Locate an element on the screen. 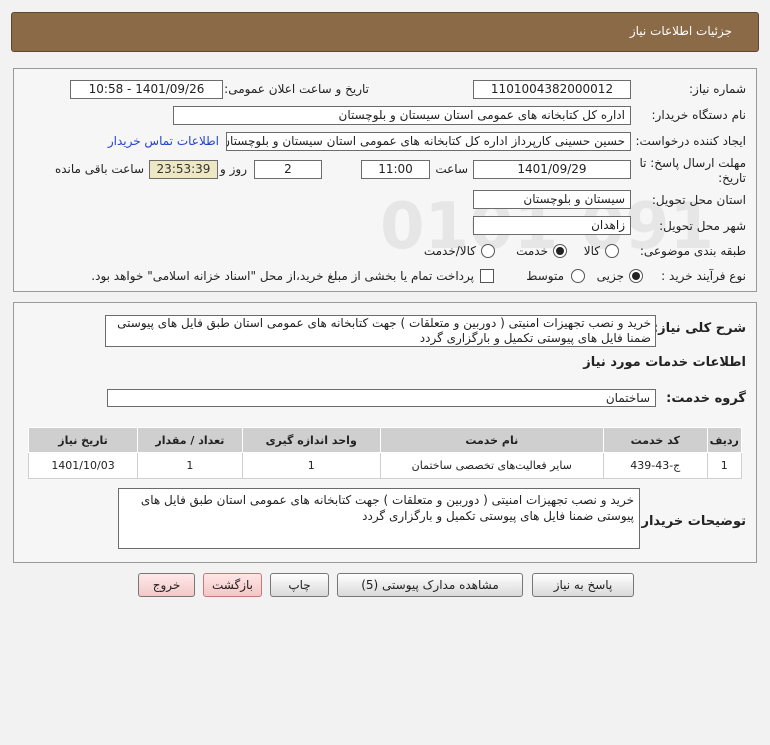 This screenshot has width=770, height=745. cell-row-num: 1 is located at coordinates (724, 465).